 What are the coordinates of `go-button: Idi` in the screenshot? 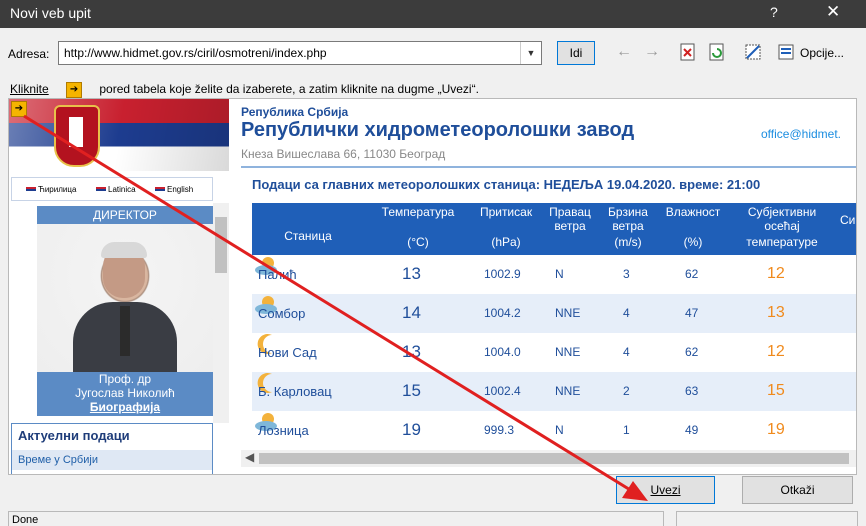 It's located at (576, 53).